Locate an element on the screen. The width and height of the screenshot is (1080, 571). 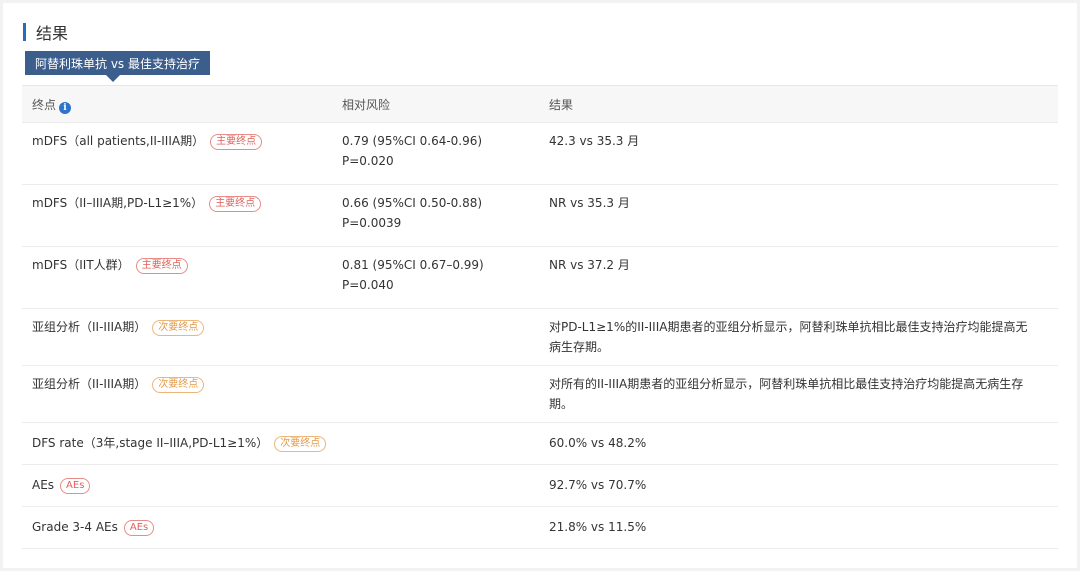
info-icon: i is located at coordinates (65, 108).